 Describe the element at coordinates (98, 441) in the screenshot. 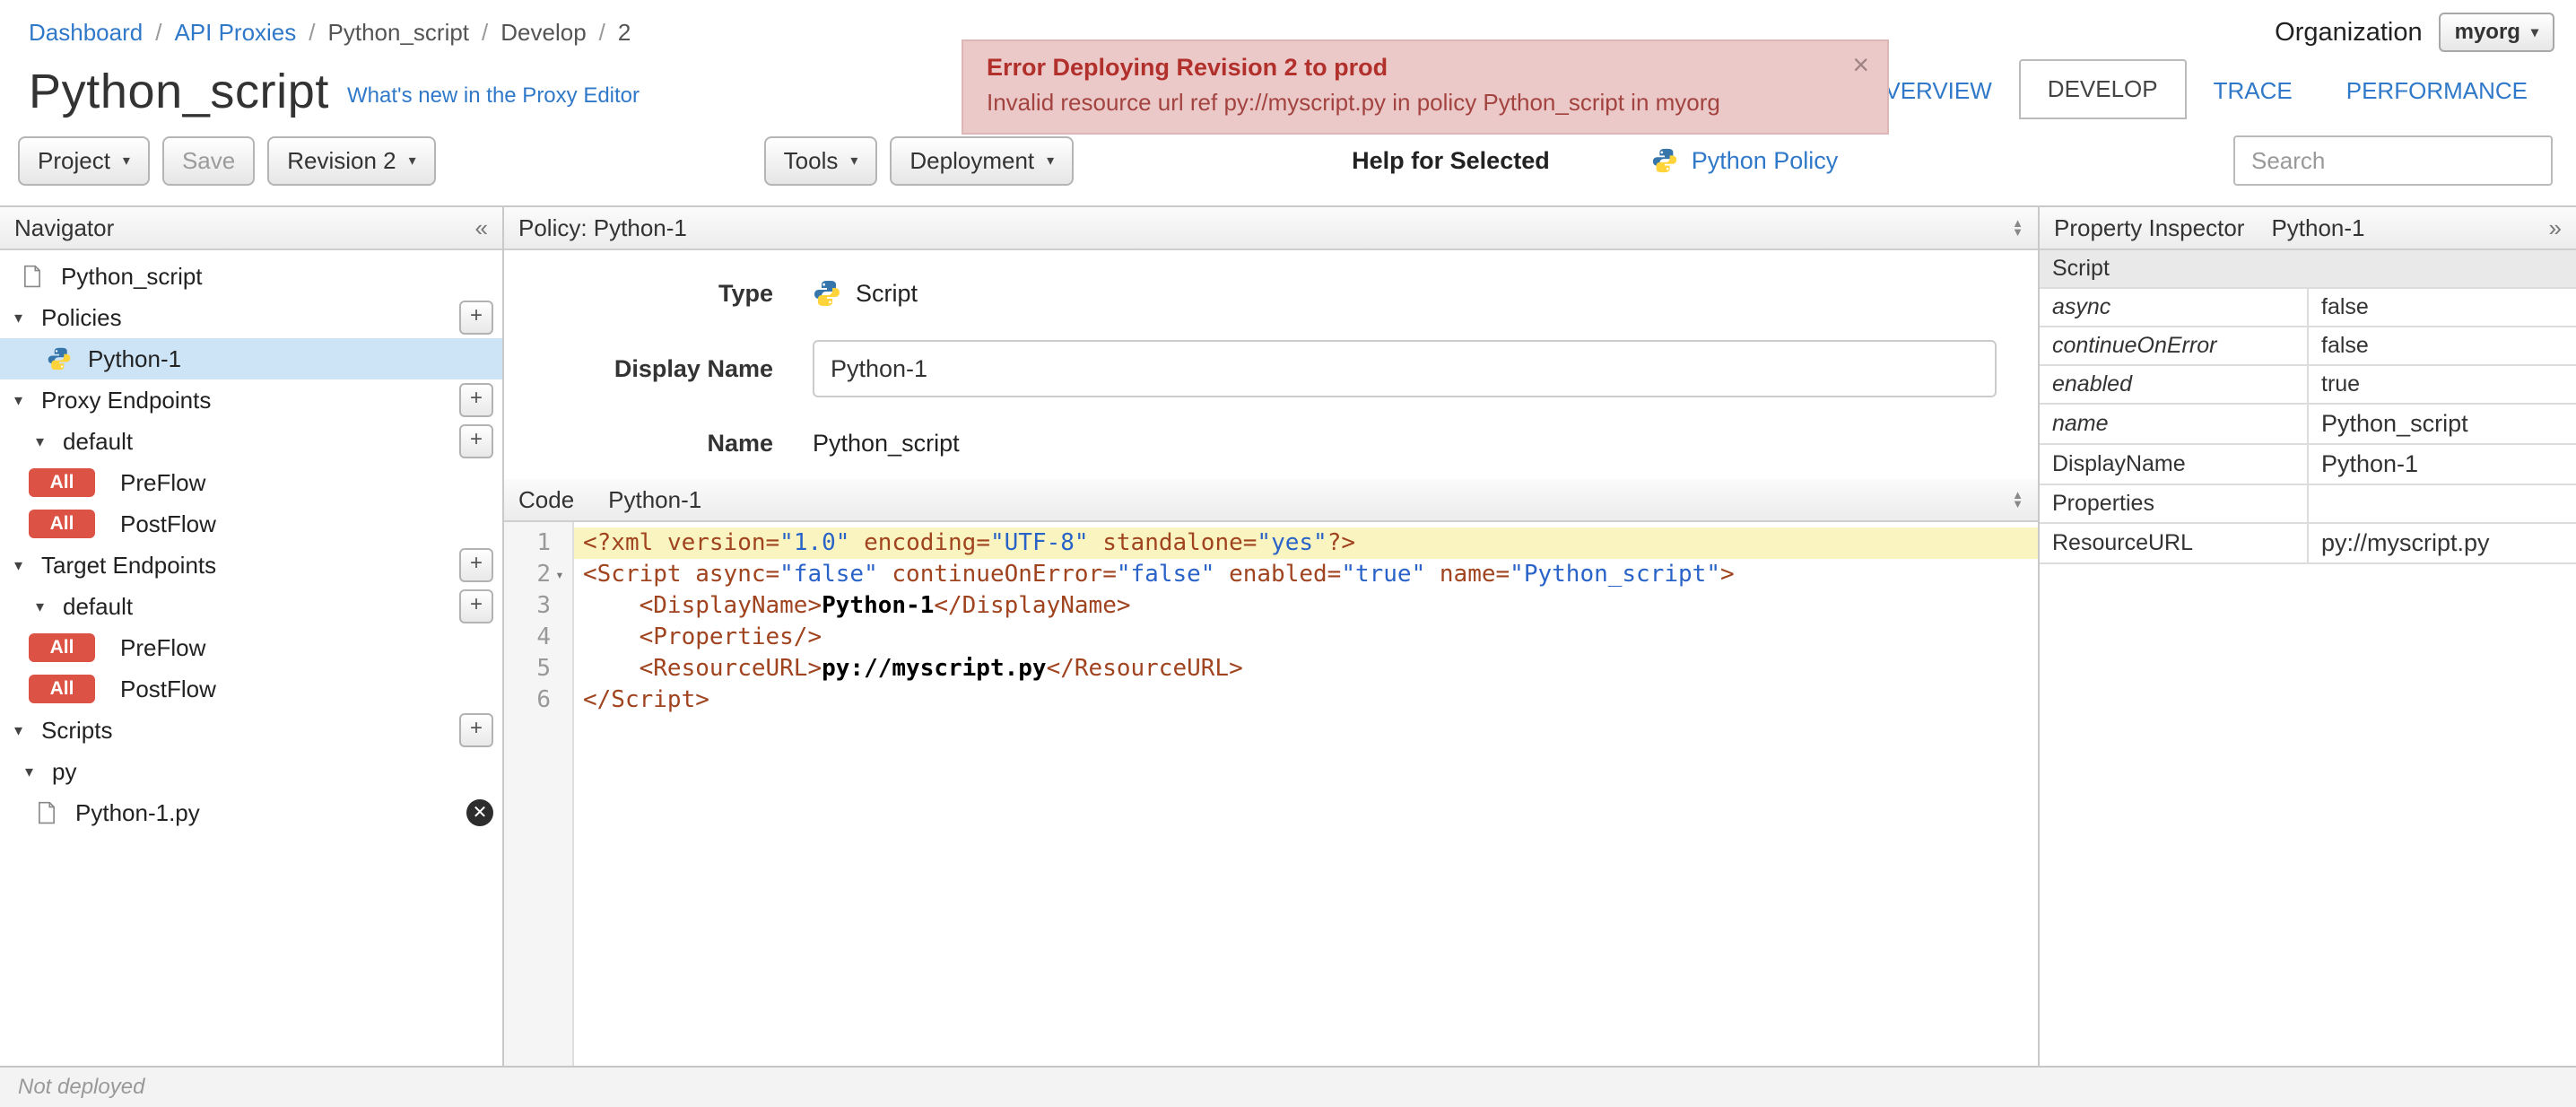

I see `nav-proxy-default-label: default` at that location.